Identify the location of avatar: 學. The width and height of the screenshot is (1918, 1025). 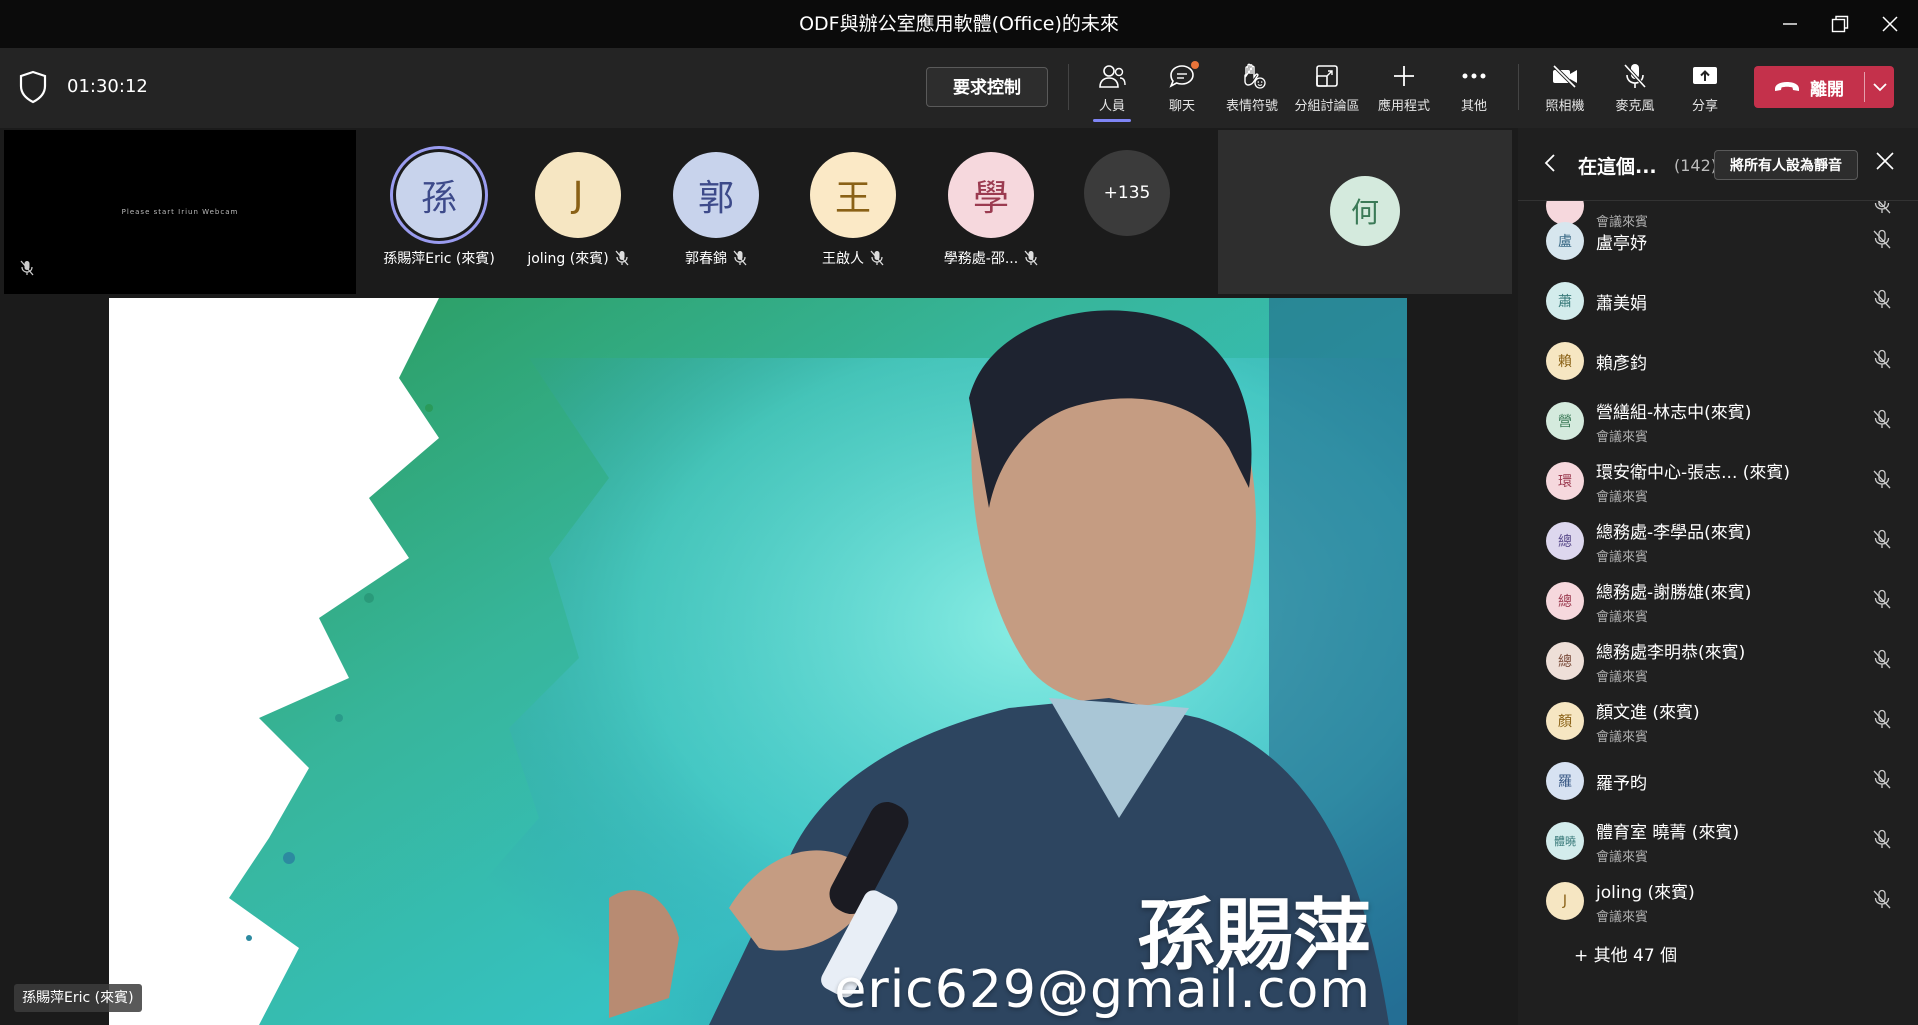
(991, 195).